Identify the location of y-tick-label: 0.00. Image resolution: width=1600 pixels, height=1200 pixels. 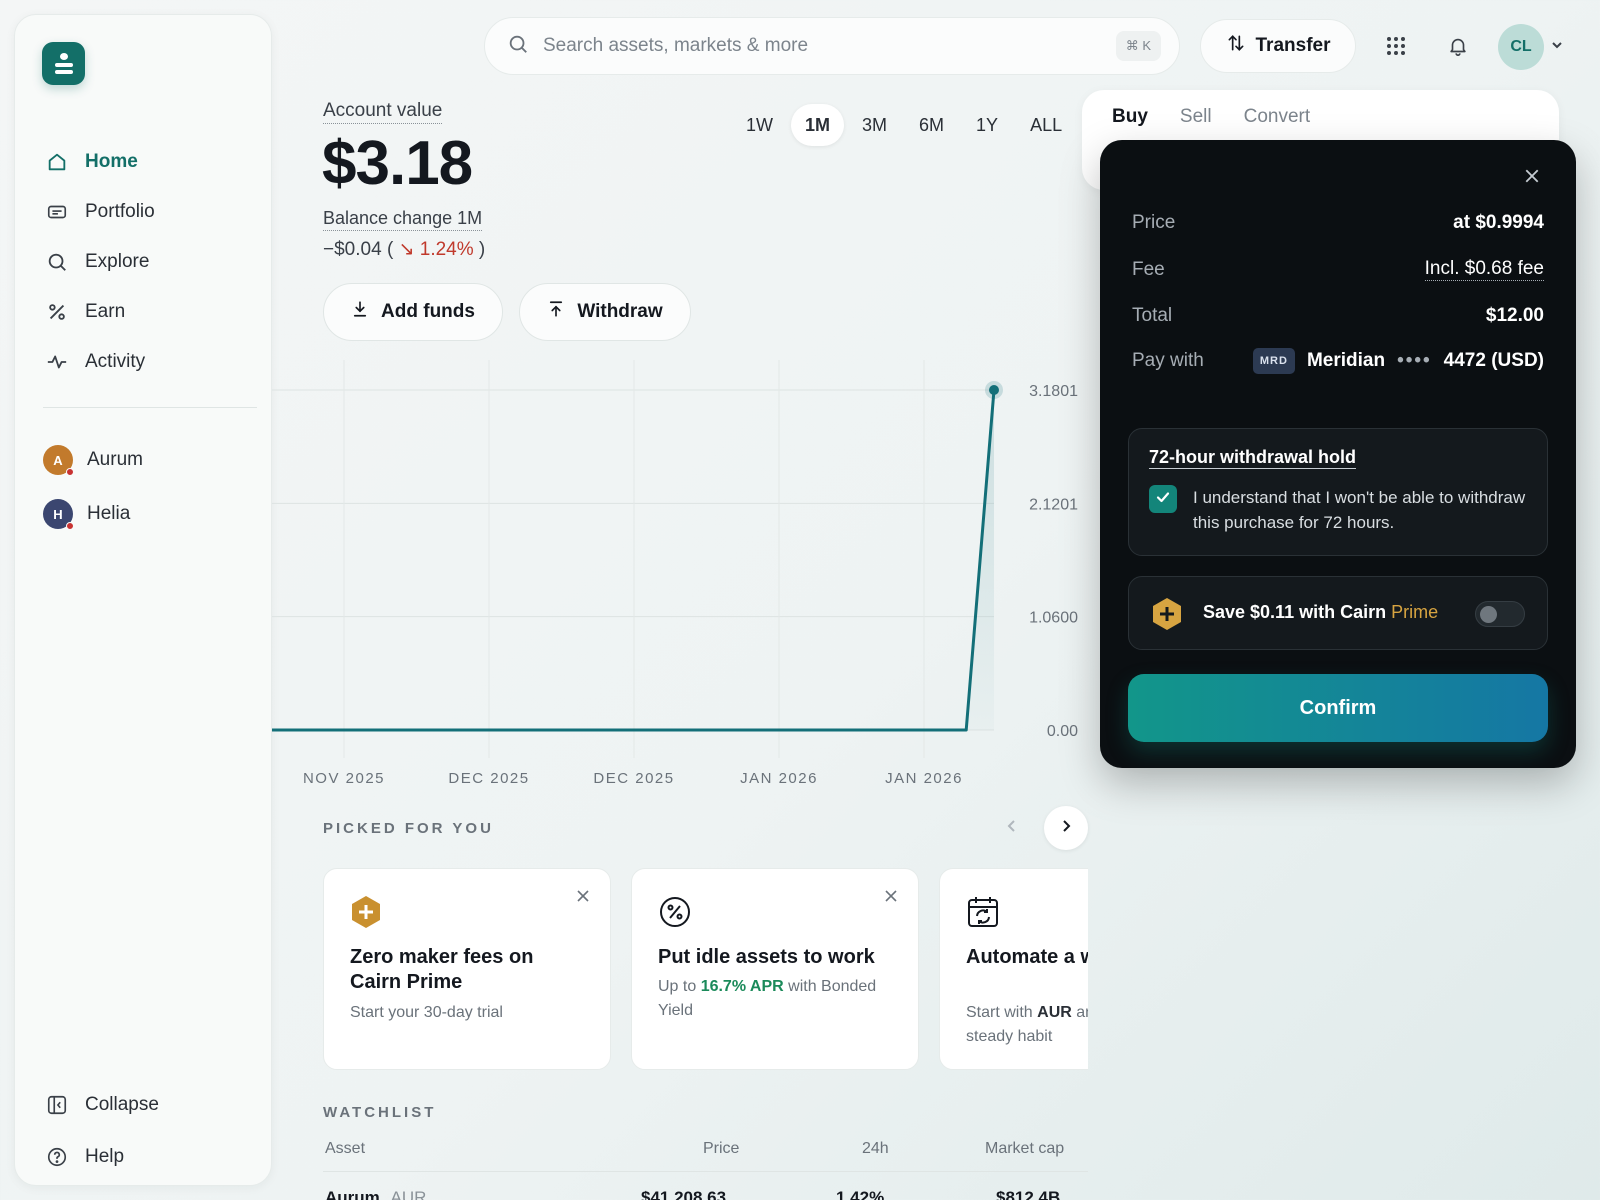
(1062, 731).